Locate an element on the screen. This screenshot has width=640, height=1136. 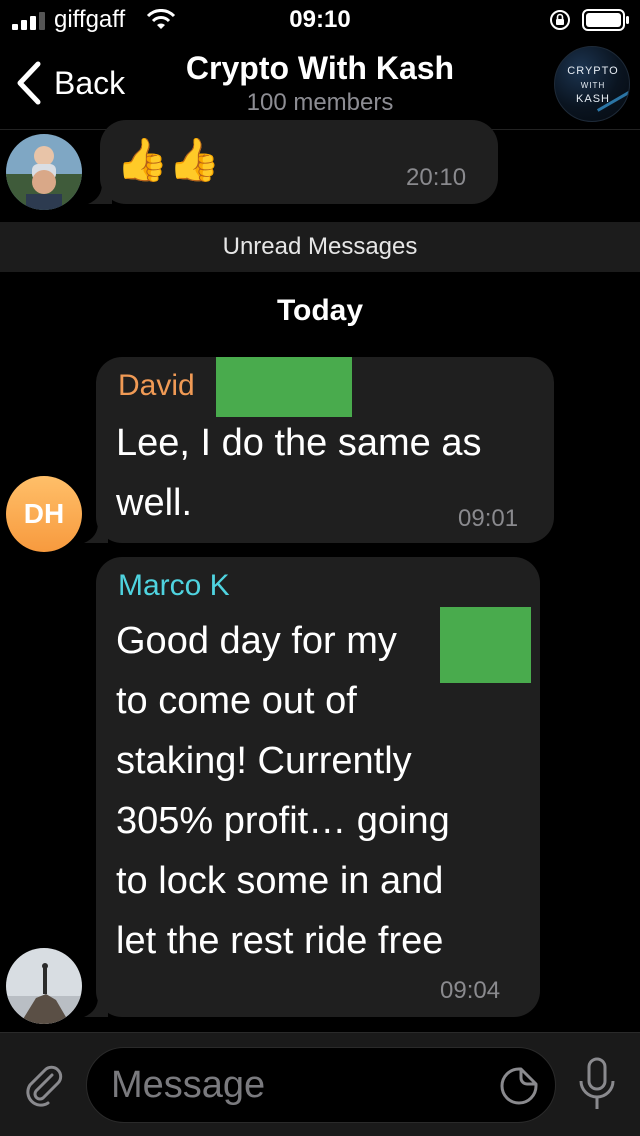
message-bubble: David Lee, I do the same as well. 09:01 is located at coordinates (319, 450).